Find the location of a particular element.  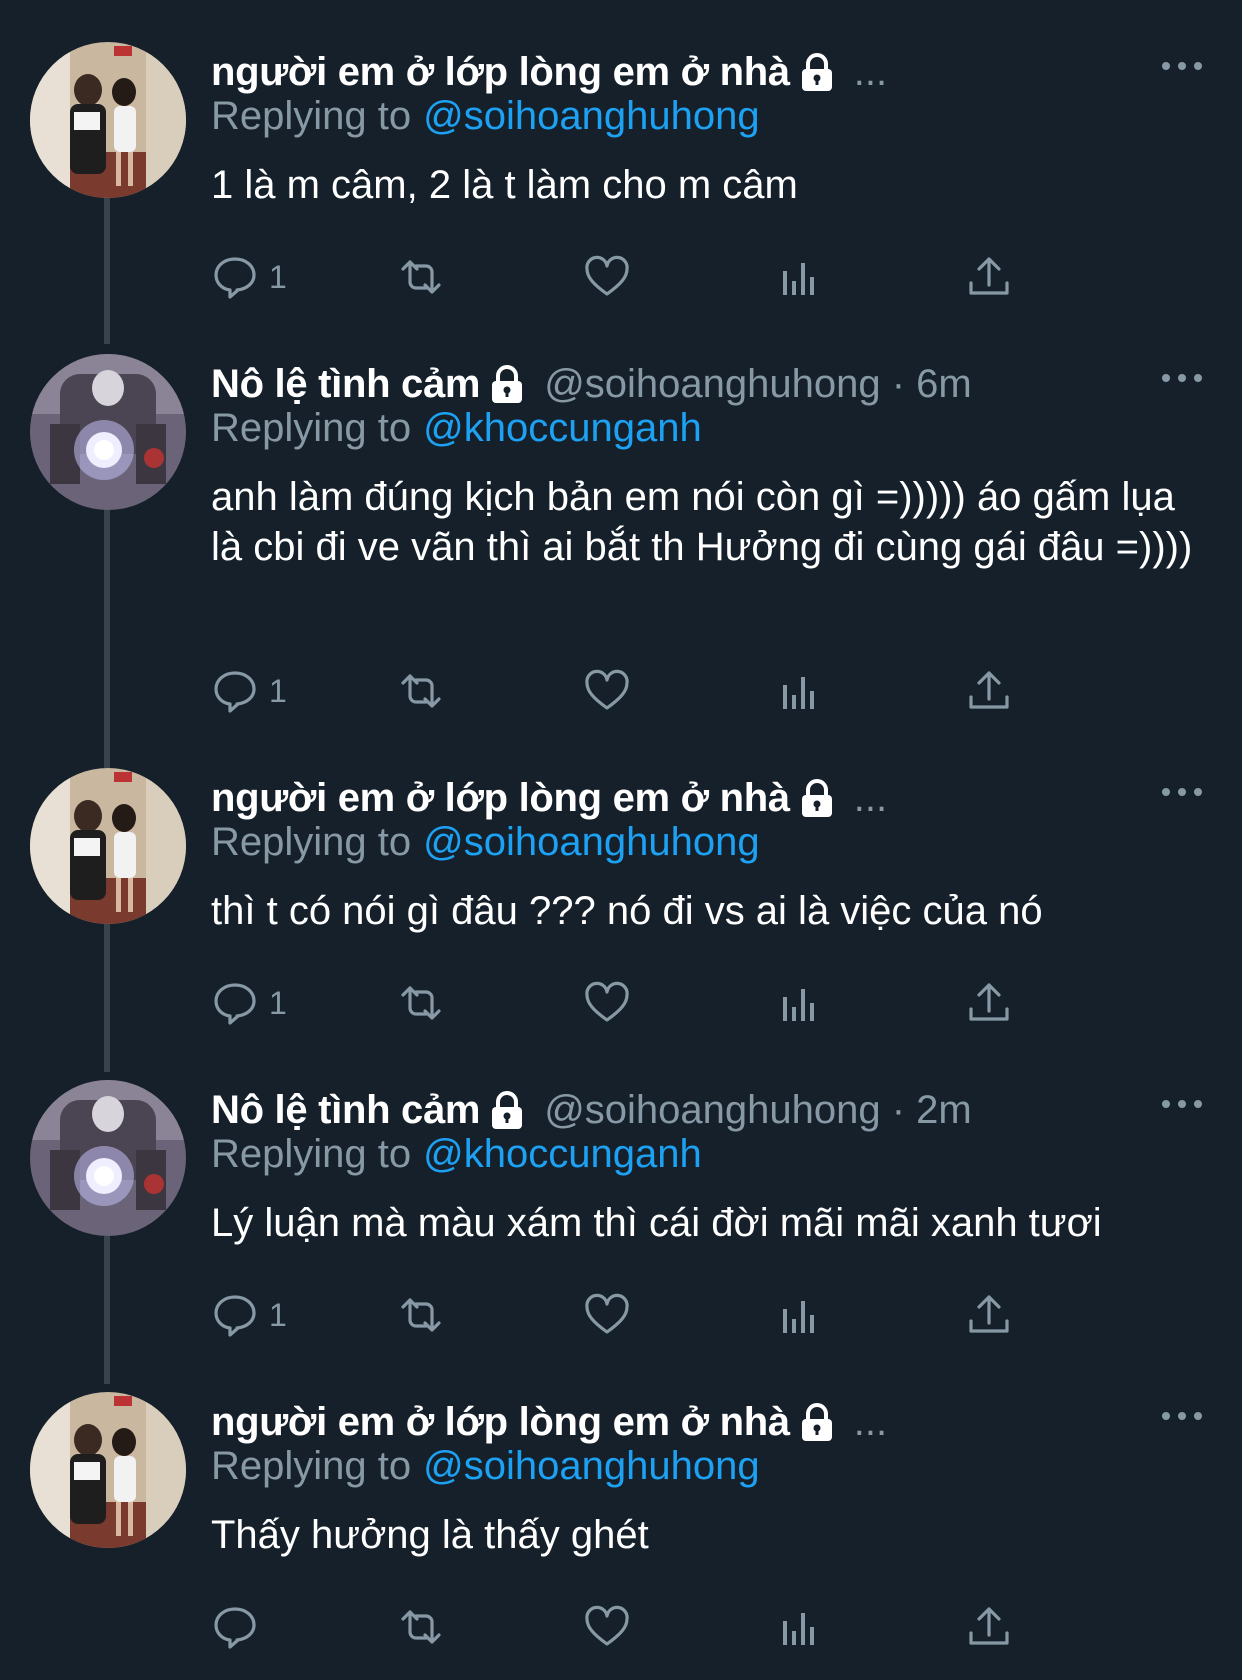

tweet-header: Nô lệ tình cảm @soihoanghuhong · 2m is located at coordinates (591, 1110).